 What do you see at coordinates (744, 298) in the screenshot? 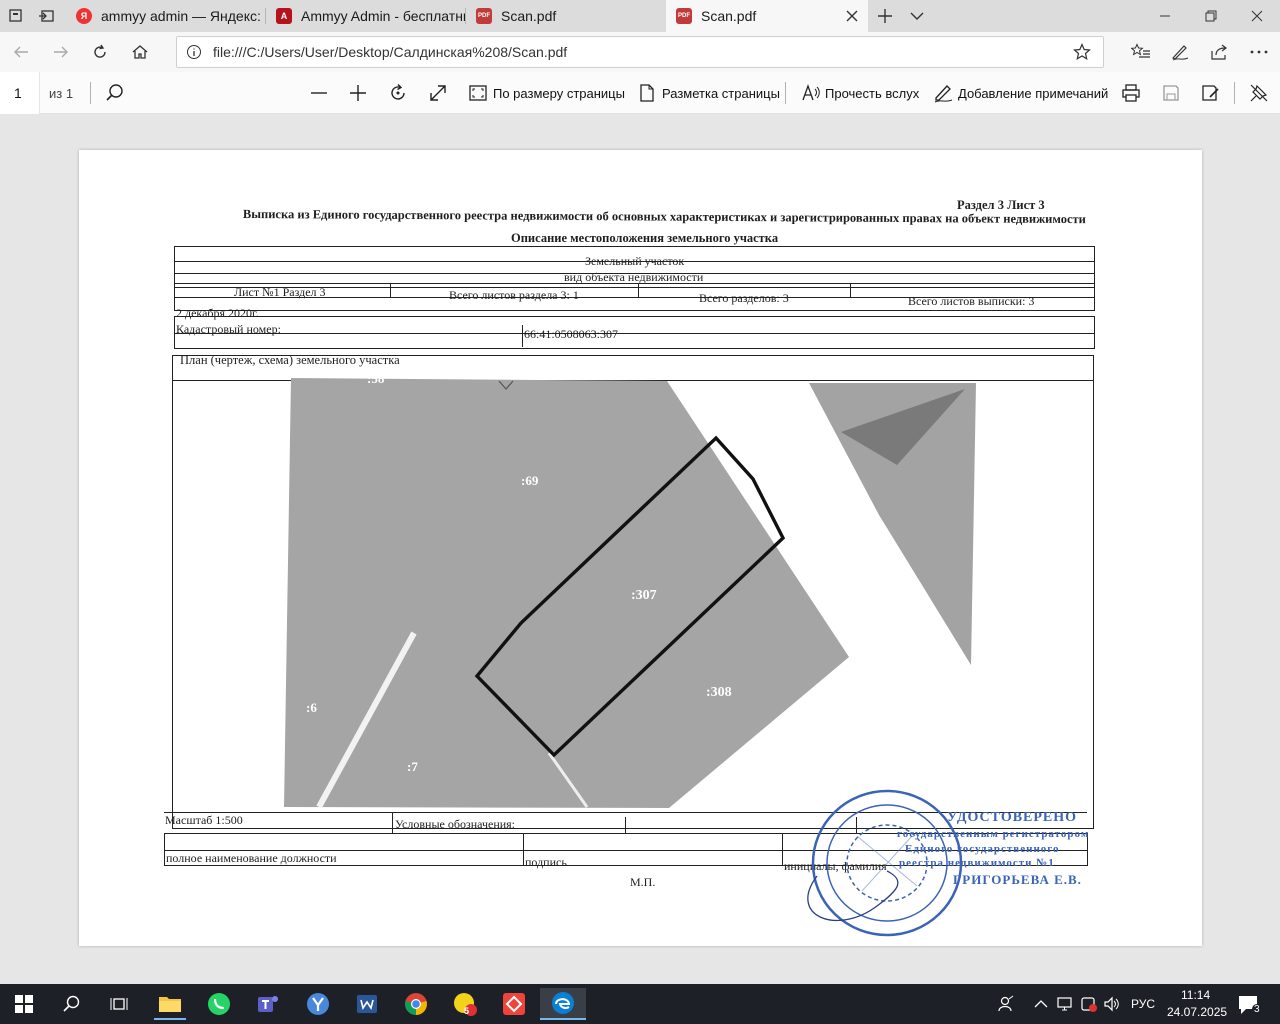
I see `total-sections: Всего разделов: 3` at bounding box center [744, 298].